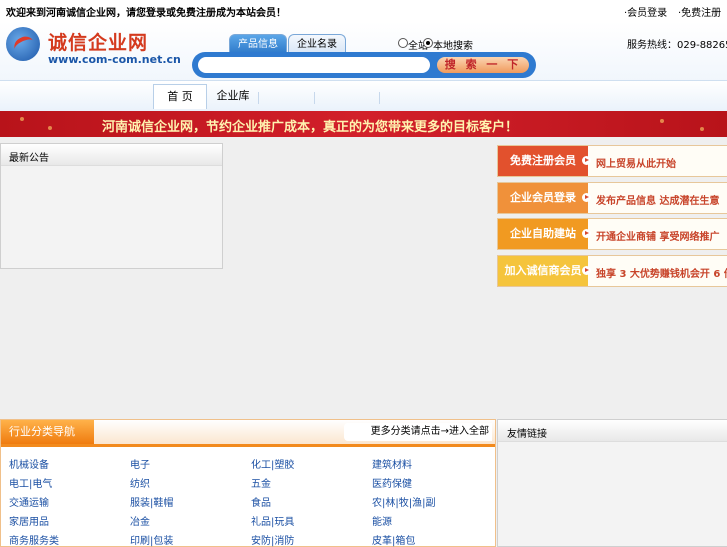 This screenshot has width=727, height=547. What do you see at coordinates (272, 520) in the screenshot?
I see `category-link: 礼品|玩具` at bounding box center [272, 520].